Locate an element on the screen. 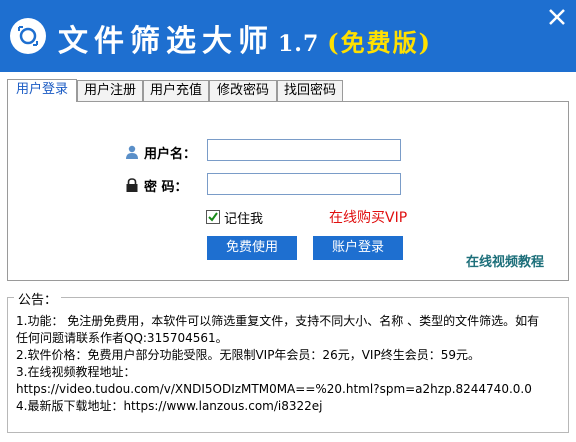 The image size is (576, 442). app-name: 文件筛选大师 is located at coordinates (166, 41).